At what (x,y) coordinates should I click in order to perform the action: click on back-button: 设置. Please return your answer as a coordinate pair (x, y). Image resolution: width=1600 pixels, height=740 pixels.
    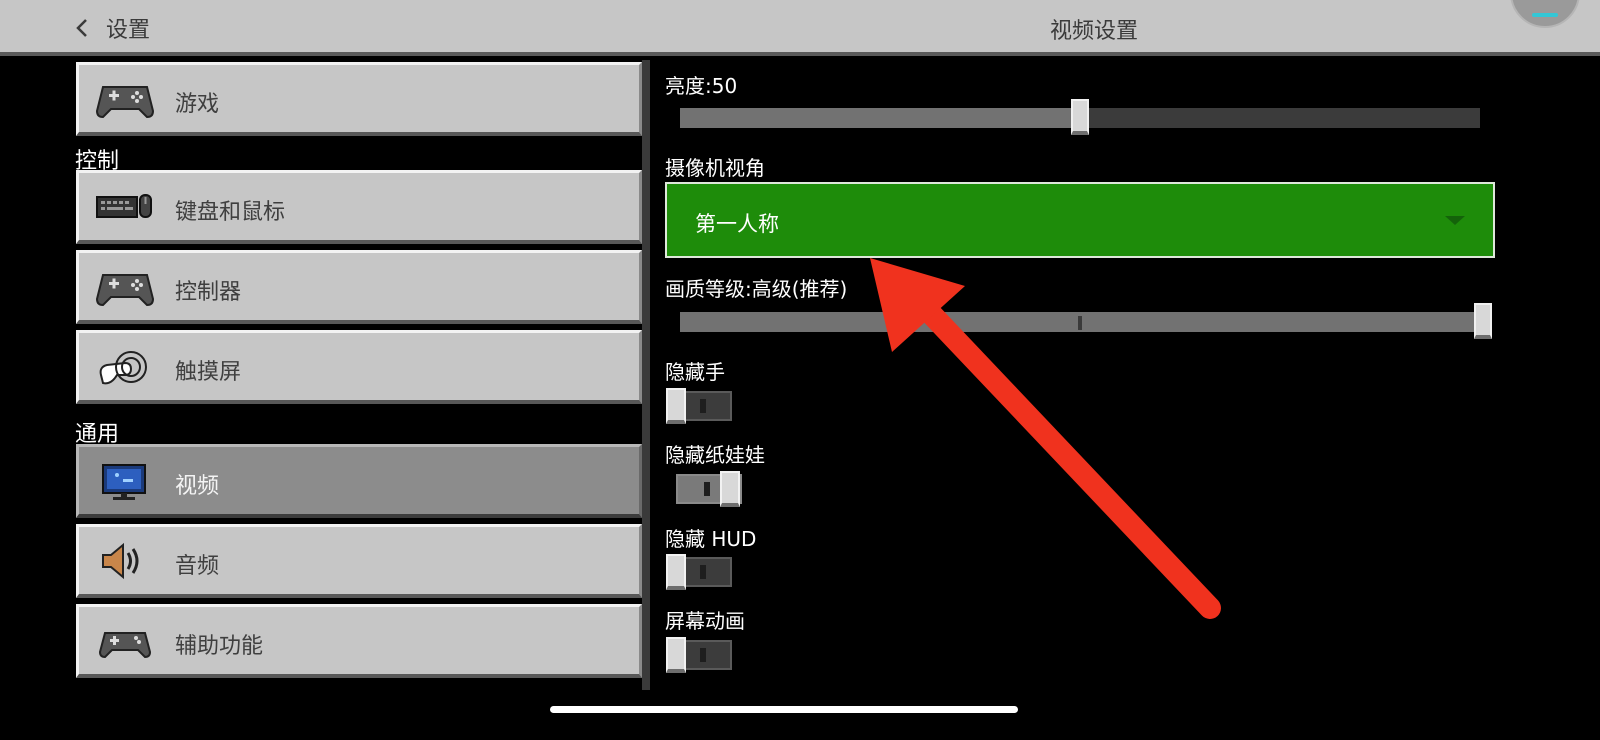
    Looking at the image, I should click on (127, 28).